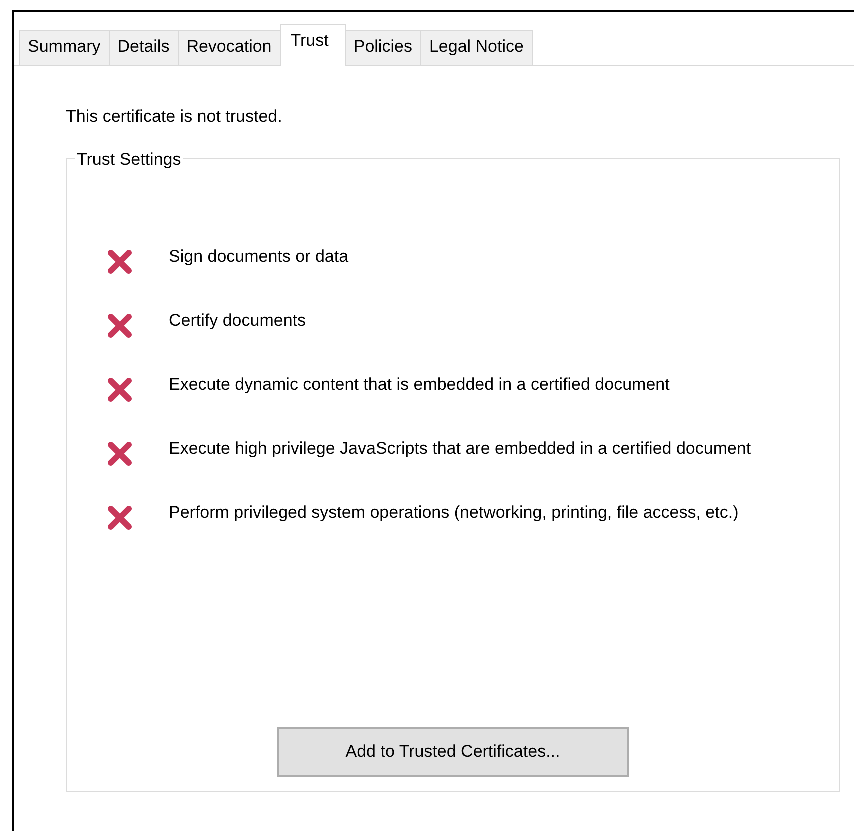  I want to click on trust-setting-label: Execute high privilege JavaScripts that are embedded in a certified document, so click(460, 449).